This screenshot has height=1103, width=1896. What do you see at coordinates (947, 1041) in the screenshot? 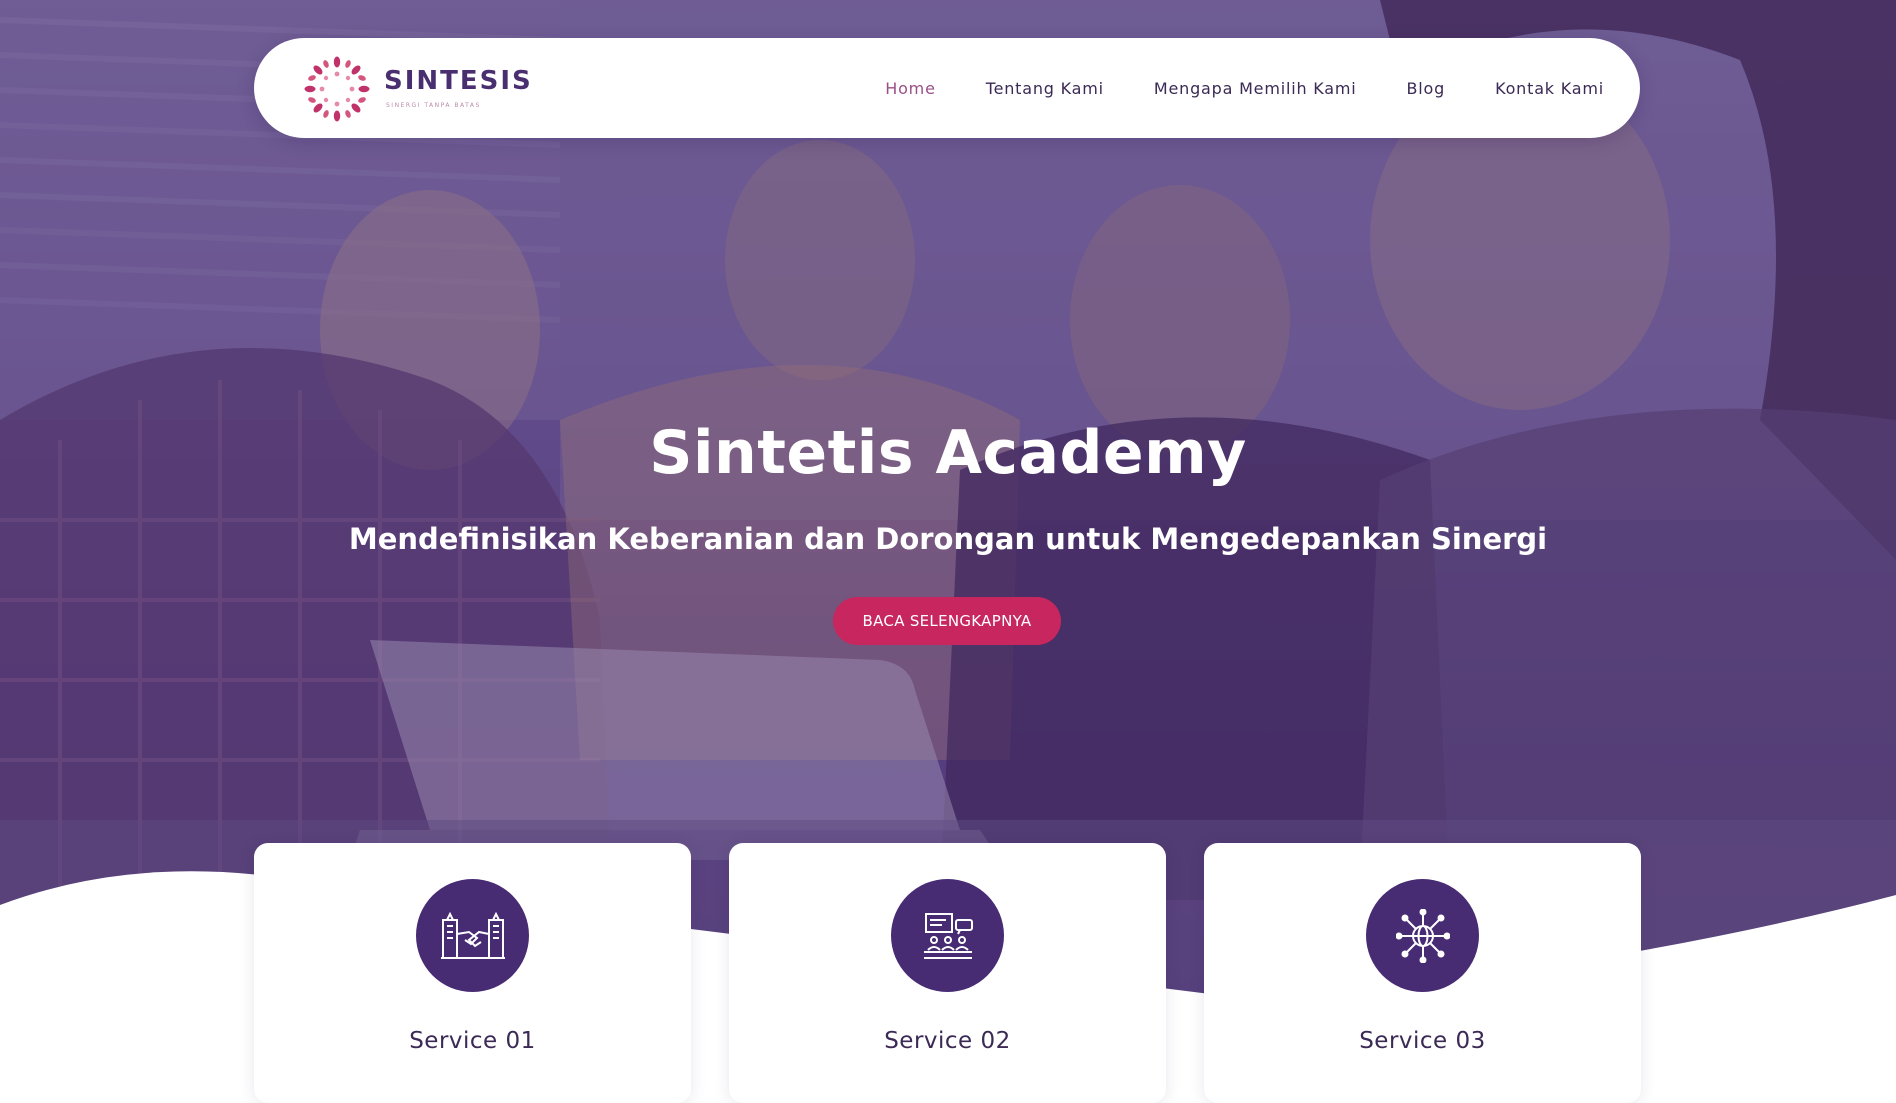
I see `service-title: Service 02` at bounding box center [947, 1041].